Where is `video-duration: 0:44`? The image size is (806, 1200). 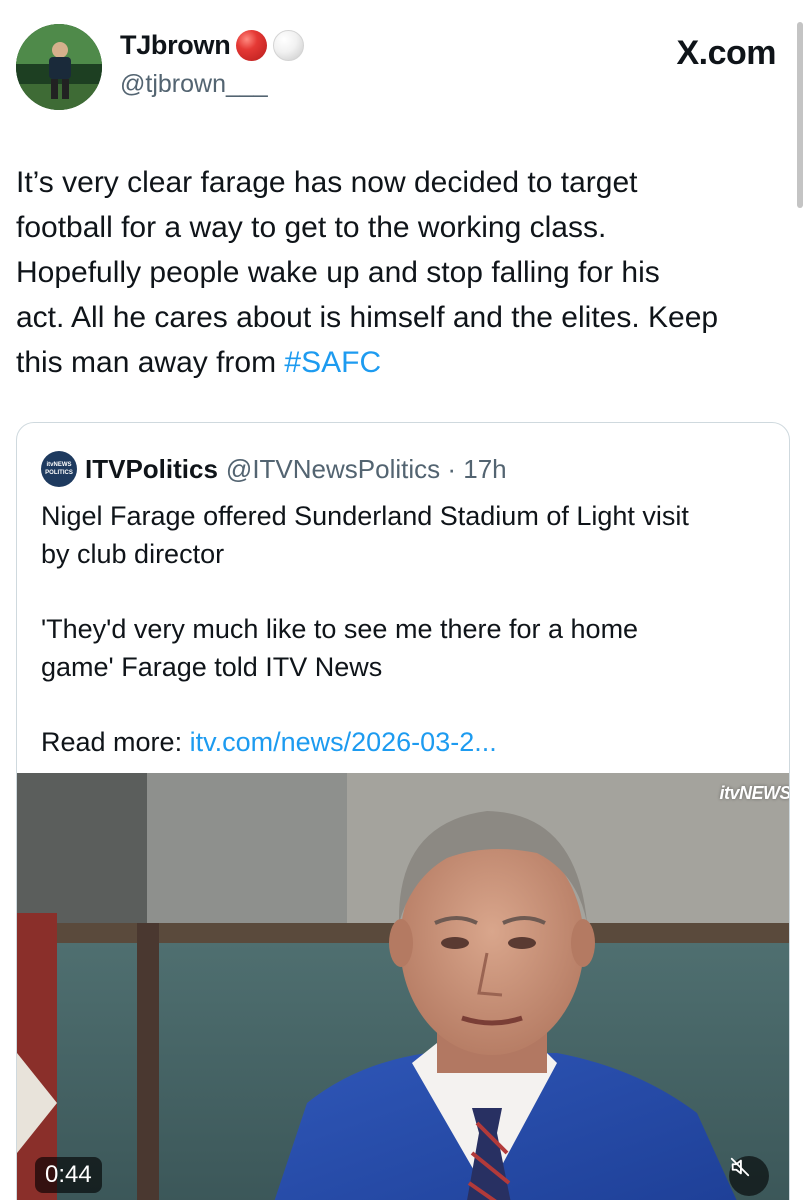
video-duration: 0:44 is located at coordinates (68, 1175).